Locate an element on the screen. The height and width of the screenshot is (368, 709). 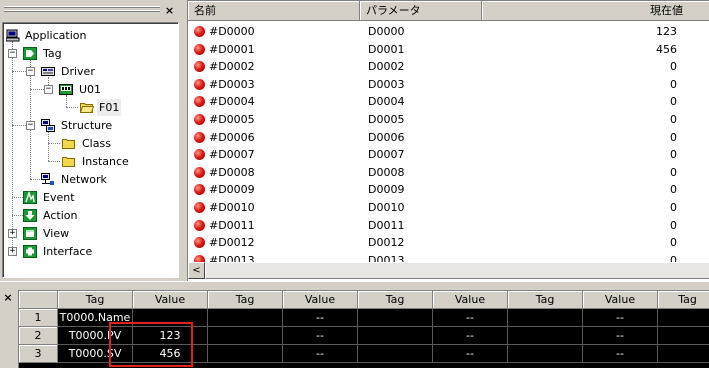
watch-pane-close-button: × is located at coordinates (8, 298).